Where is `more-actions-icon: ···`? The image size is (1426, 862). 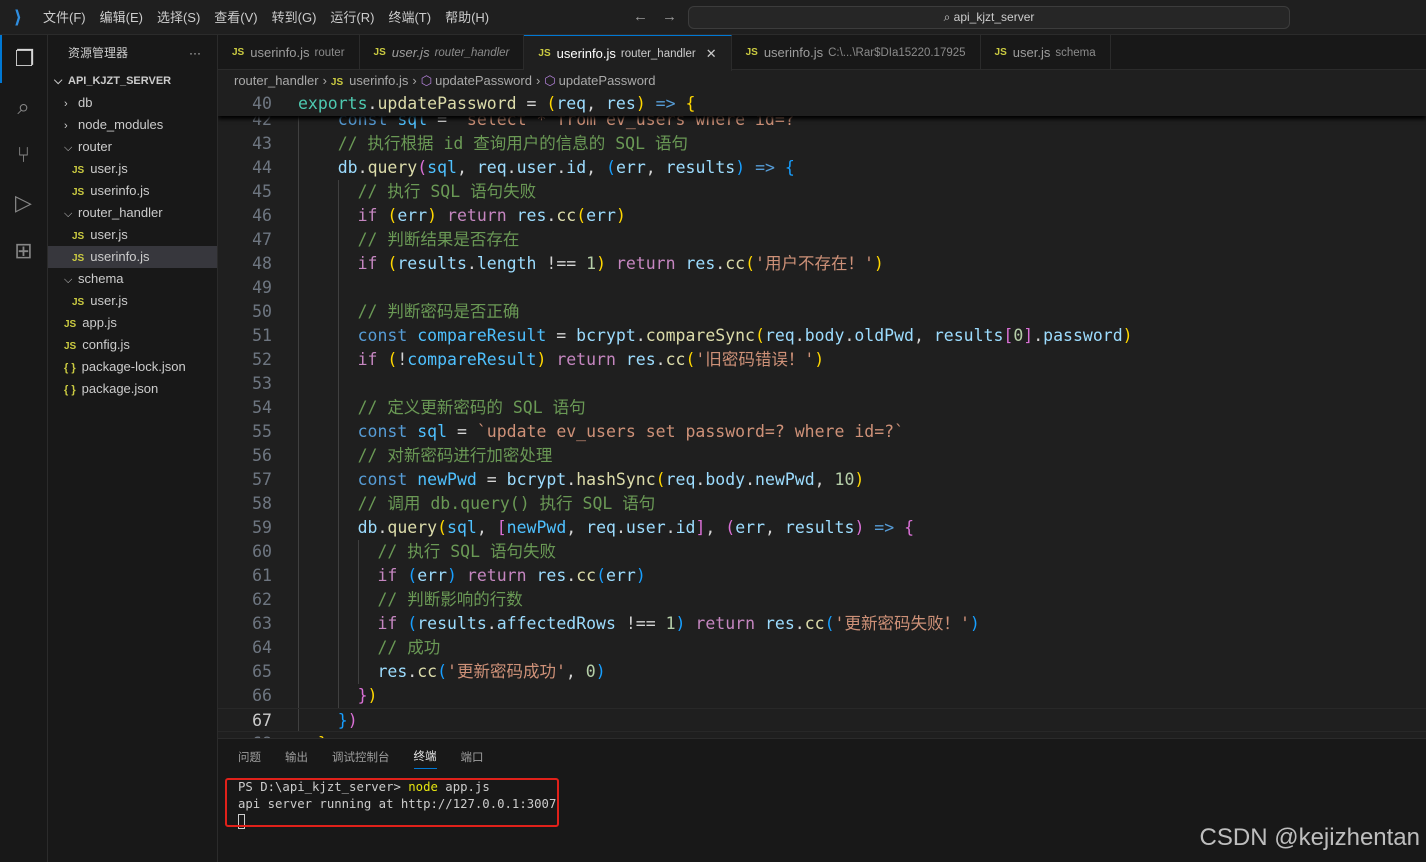 more-actions-icon: ··· is located at coordinates (195, 53).